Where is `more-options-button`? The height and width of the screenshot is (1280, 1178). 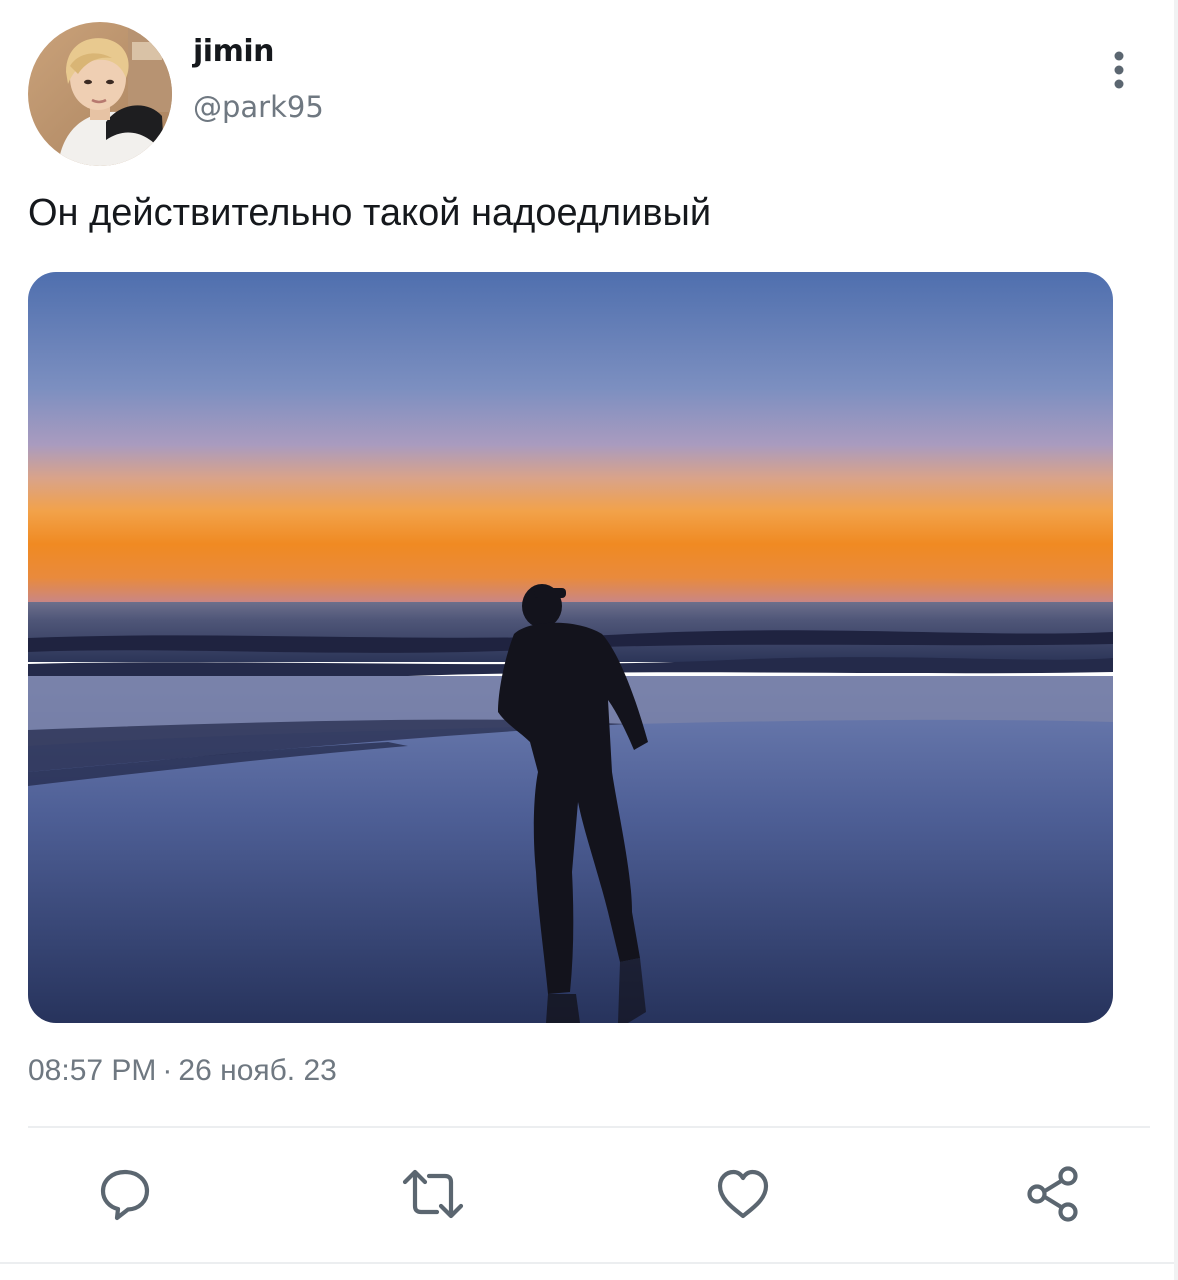 more-options-button is located at coordinates (1119, 70).